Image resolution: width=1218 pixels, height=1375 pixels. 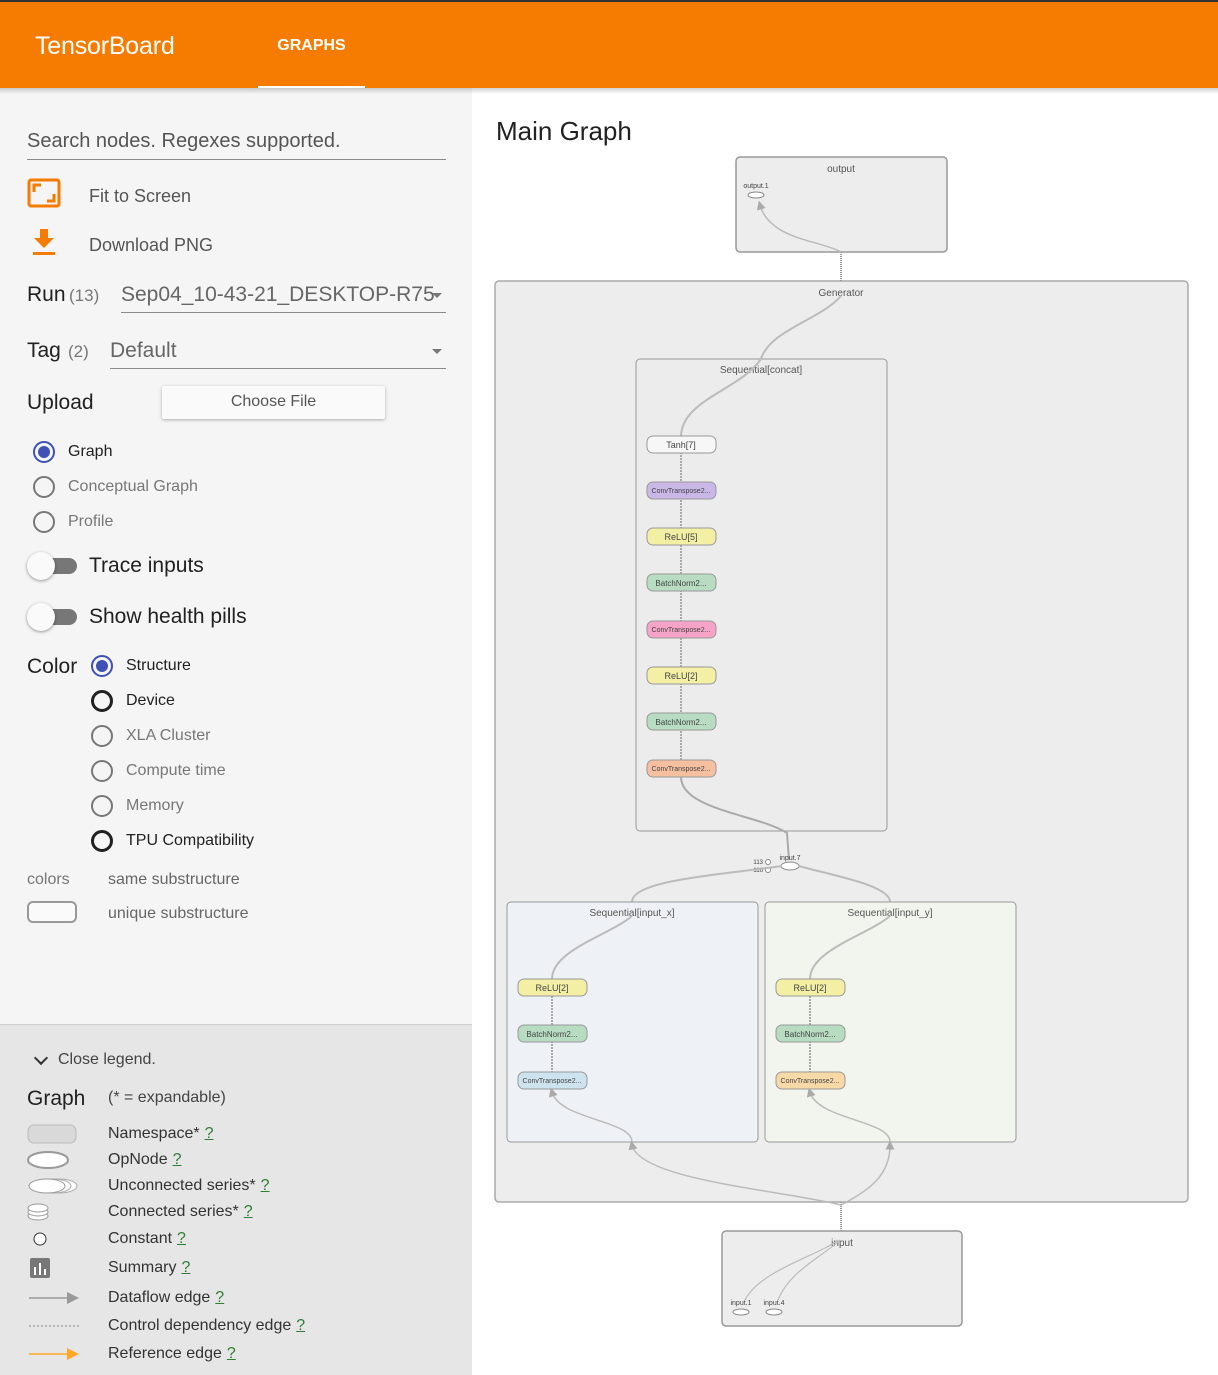 What do you see at coordinates (78, 351) in the screenshot?
I see `tag-count: (2)` at bounding box center [78, 351].